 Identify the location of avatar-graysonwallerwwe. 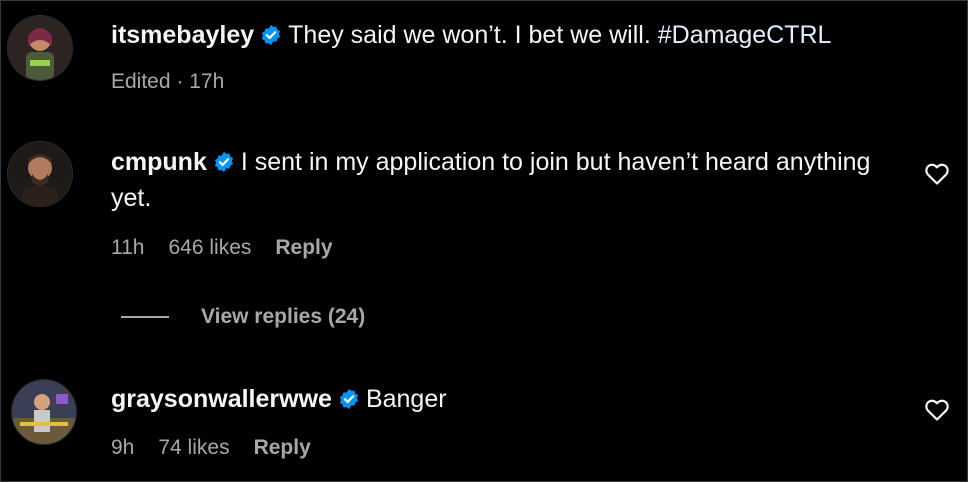
(44, 412).